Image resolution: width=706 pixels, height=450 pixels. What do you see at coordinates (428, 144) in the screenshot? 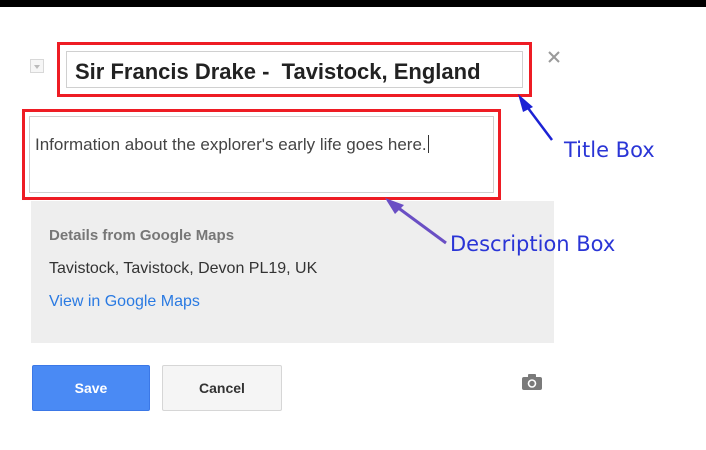
I see `text-cursor` at bounding box center [428, 144].